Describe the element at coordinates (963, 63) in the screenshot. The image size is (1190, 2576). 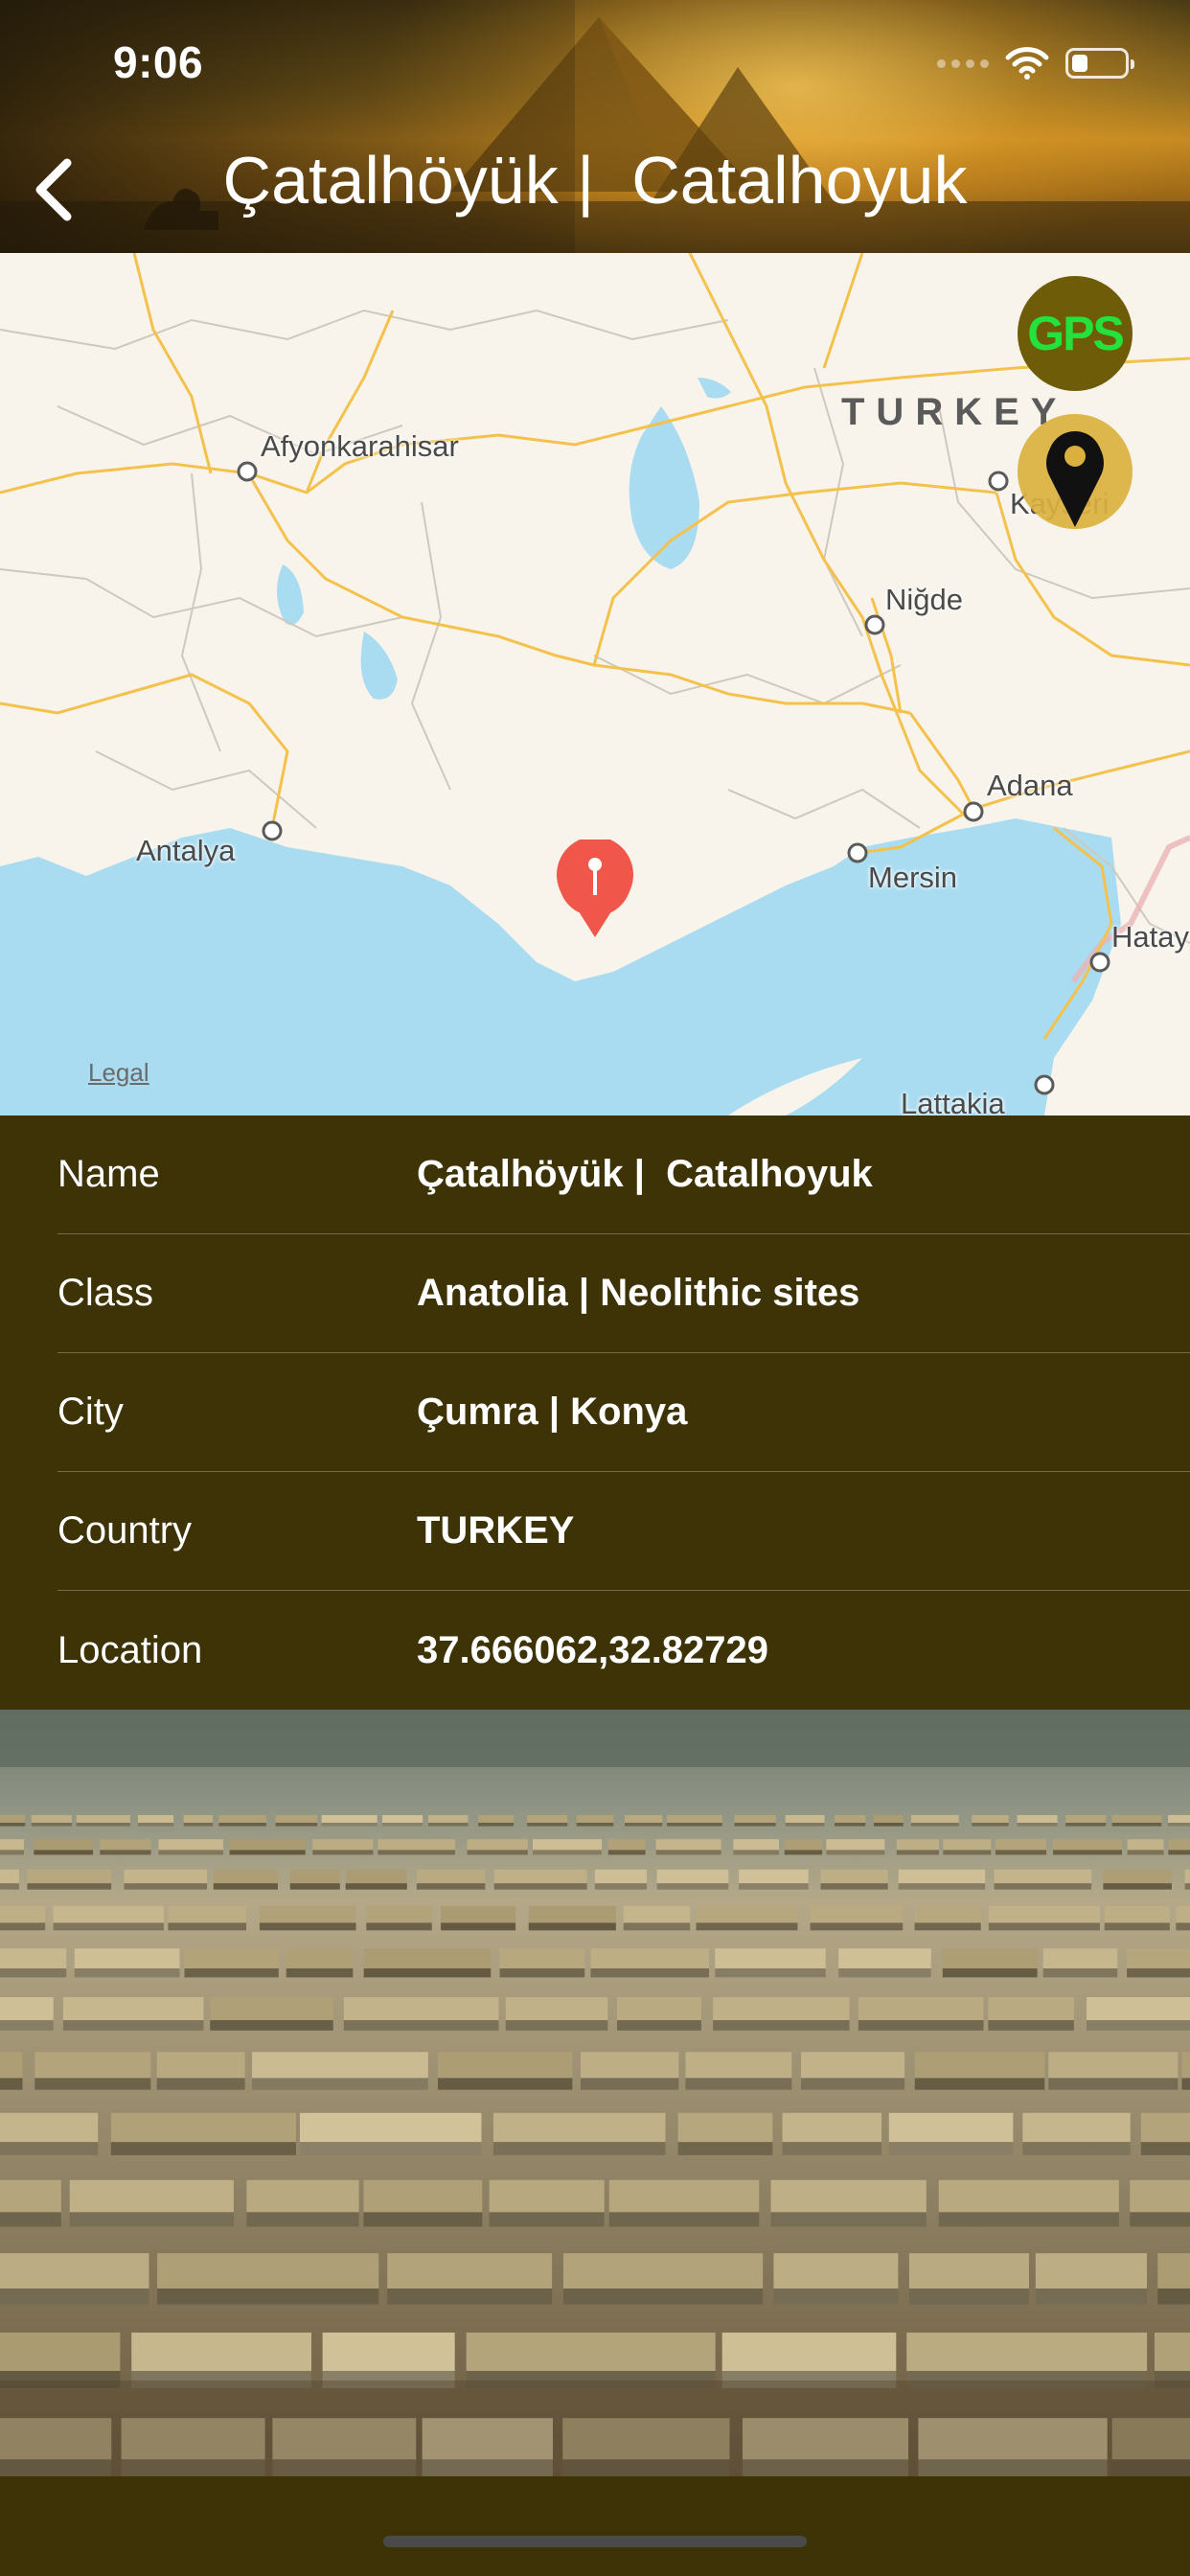
I see `cellular-signal-icon` at that location.